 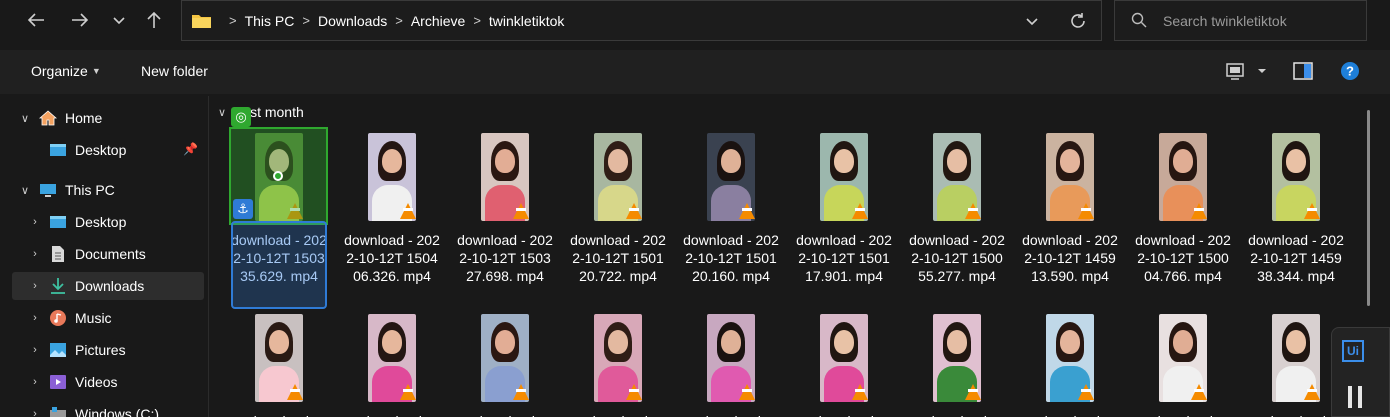 I want to click on sidebar-item-documents: › Documents, so click(x=108, y=254).